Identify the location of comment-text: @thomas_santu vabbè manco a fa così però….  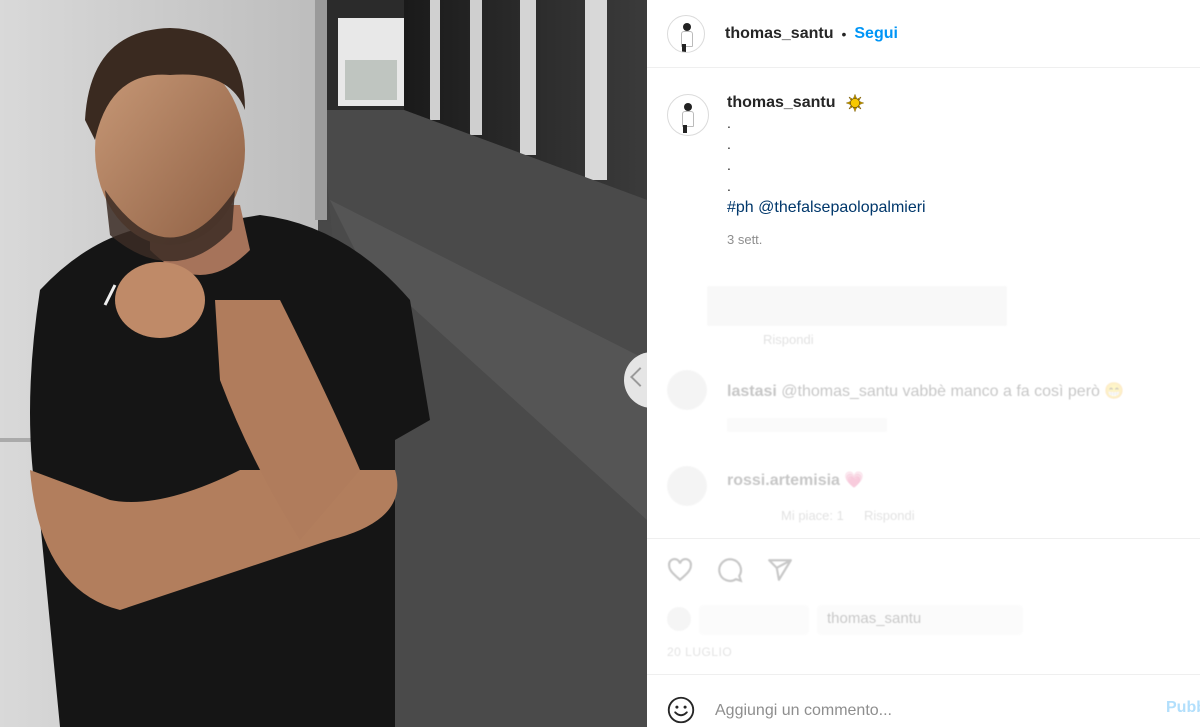
(953, 391).